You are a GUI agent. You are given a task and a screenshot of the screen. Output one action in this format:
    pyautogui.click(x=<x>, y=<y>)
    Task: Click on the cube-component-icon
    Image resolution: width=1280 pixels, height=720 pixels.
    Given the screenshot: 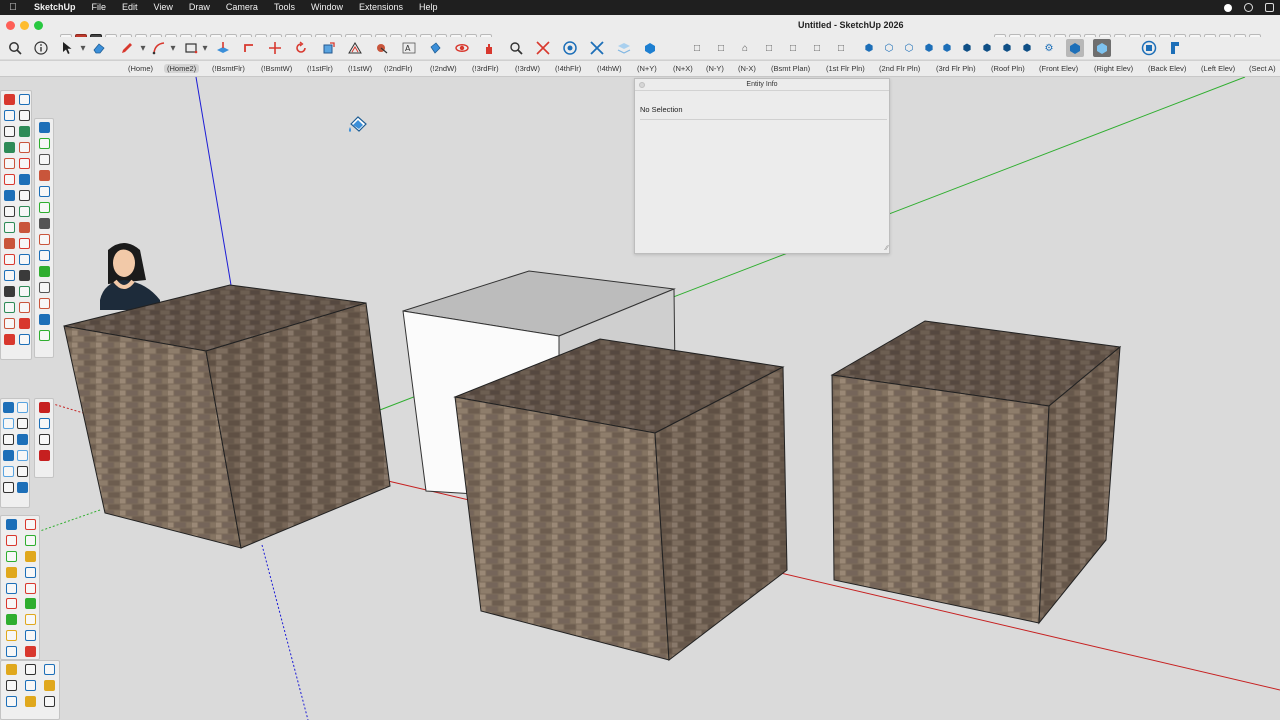 What is the action you would take?
    pyautogui.click(x=650, y=48)
    